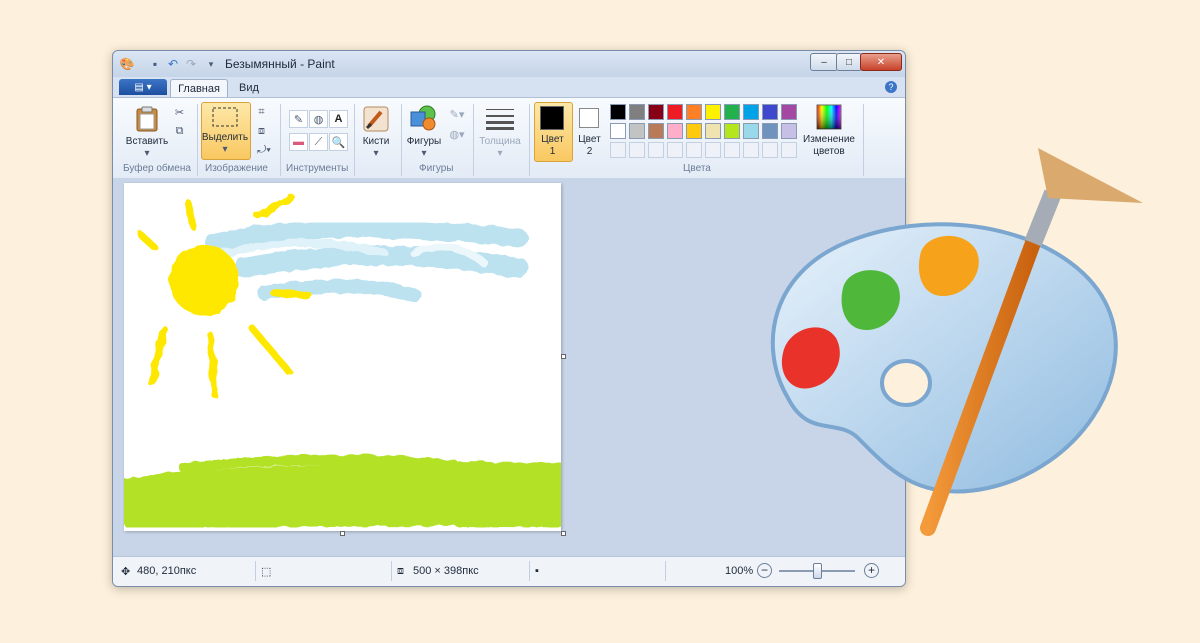 The image size is (1200, 643). What do you see at coordinates (764, 570) in the screenshot?
I see `zoom-out-button: −` at bounding box center [764, 570].